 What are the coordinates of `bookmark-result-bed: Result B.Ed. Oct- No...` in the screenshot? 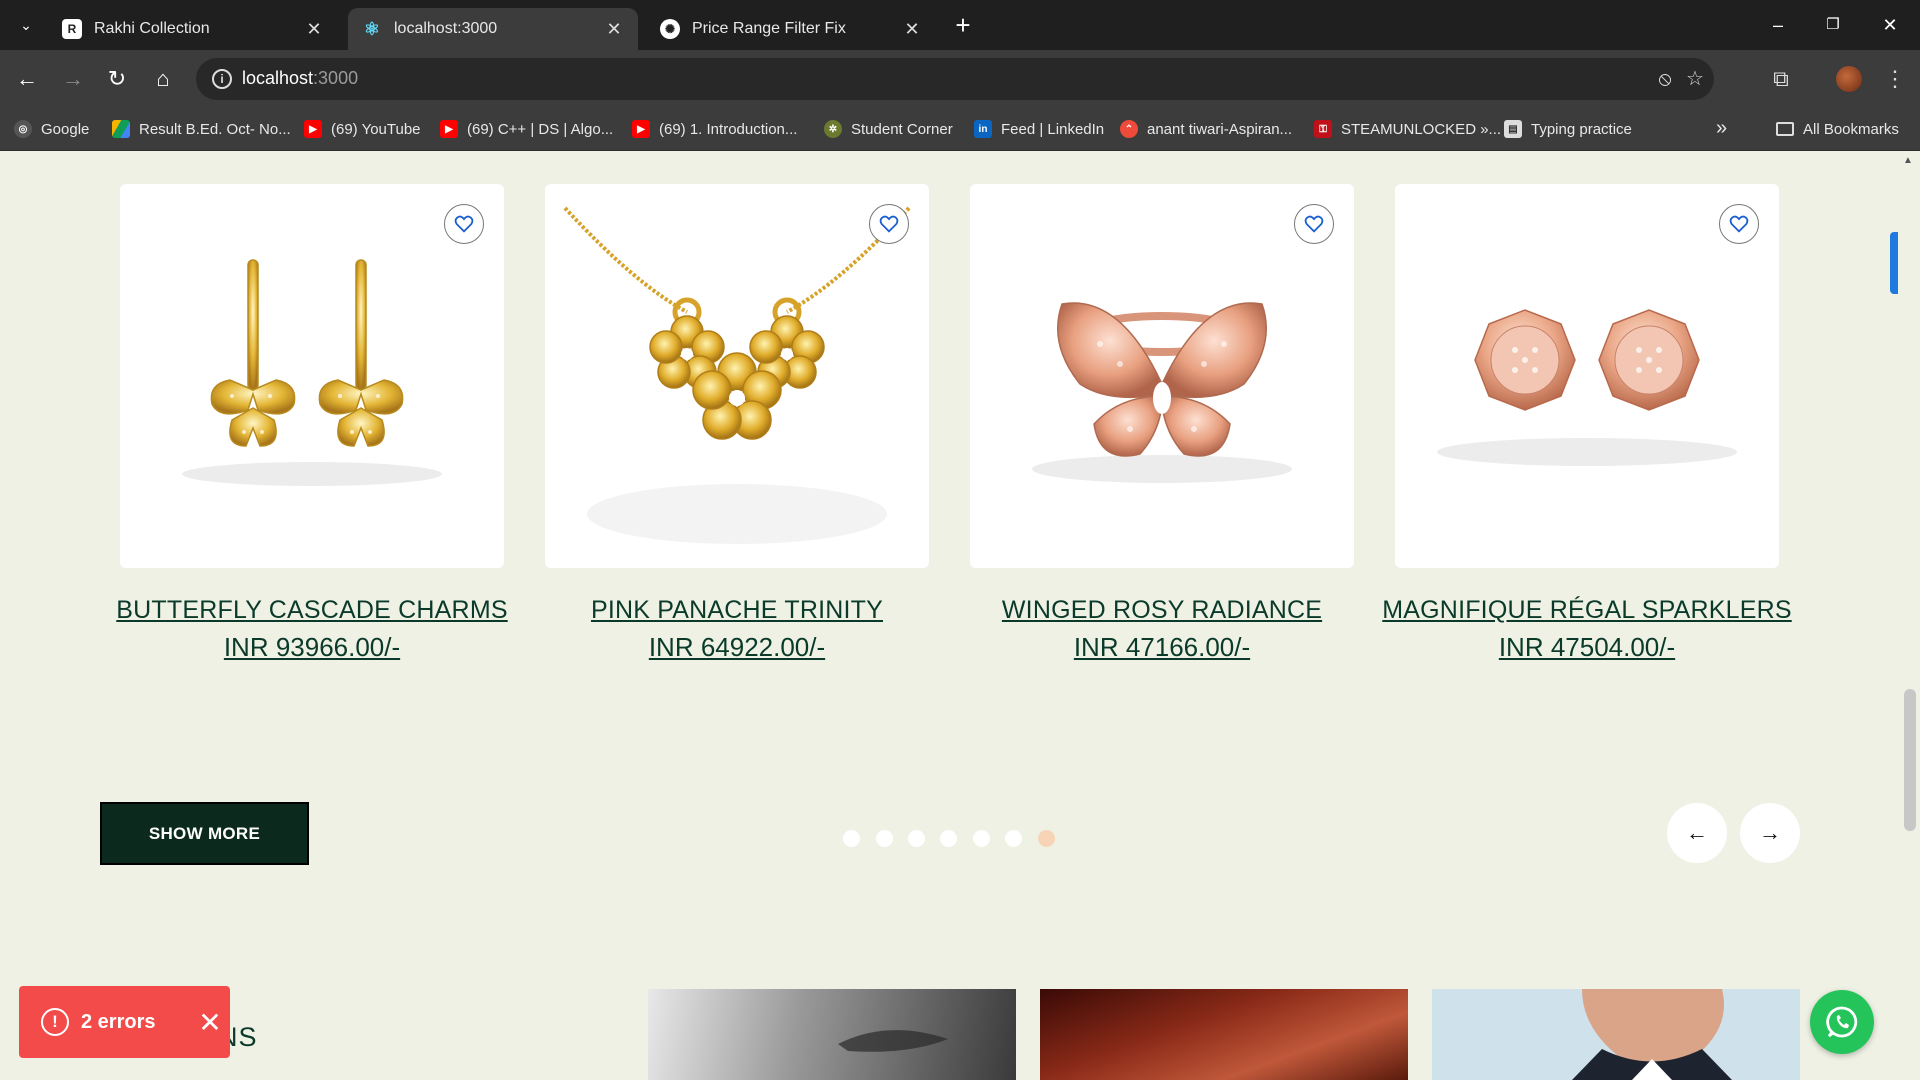 It's located at (201, 129).